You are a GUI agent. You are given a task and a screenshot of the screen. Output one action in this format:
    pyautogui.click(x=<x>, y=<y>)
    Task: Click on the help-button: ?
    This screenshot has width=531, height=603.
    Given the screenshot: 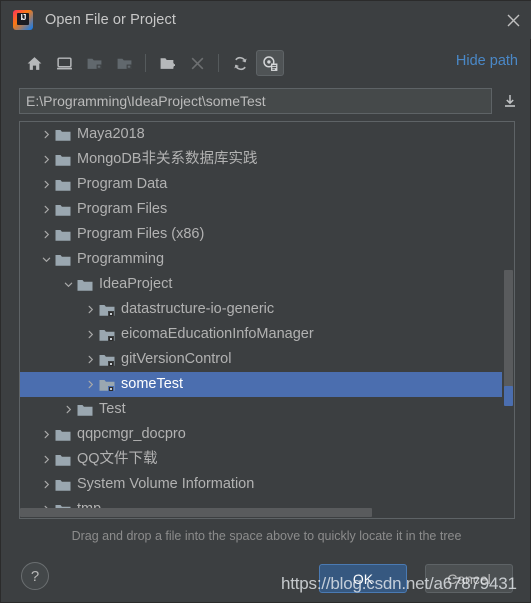 What is the action you would take?
    pyautogui.click(x=35, y=576)
    